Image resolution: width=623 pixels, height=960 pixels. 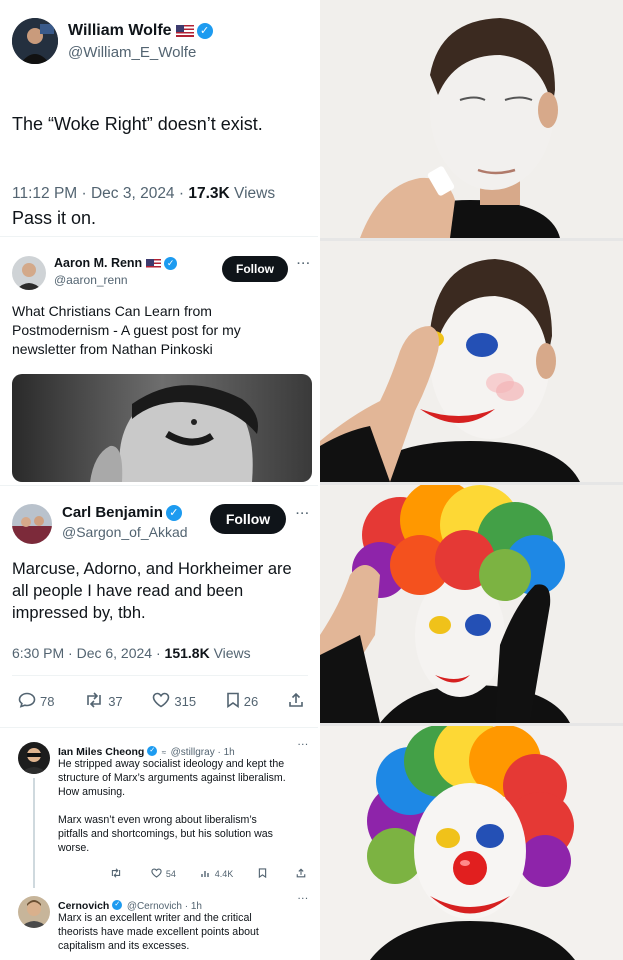 I want to click on tweet-text-line: Pass it on., so click(x=54, y=218).